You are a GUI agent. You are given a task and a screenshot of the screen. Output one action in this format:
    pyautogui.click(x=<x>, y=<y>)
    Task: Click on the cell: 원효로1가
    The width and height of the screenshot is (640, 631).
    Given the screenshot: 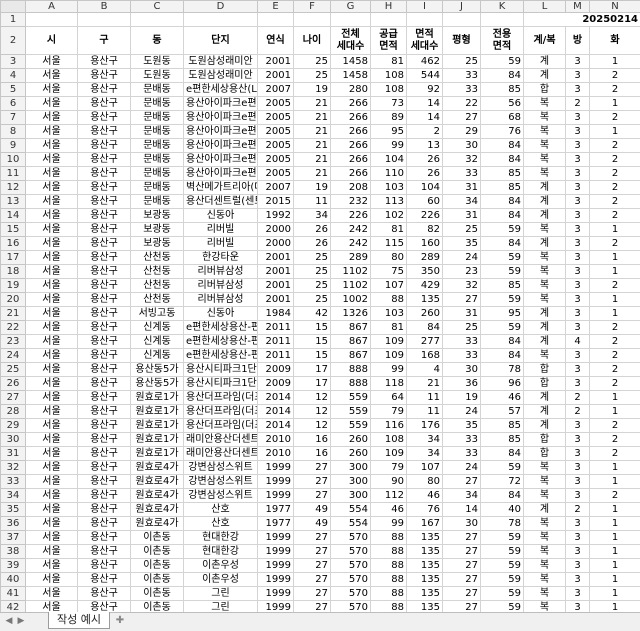 What is the action you would take?
    pyautogui.click(x=157, y=398)
    